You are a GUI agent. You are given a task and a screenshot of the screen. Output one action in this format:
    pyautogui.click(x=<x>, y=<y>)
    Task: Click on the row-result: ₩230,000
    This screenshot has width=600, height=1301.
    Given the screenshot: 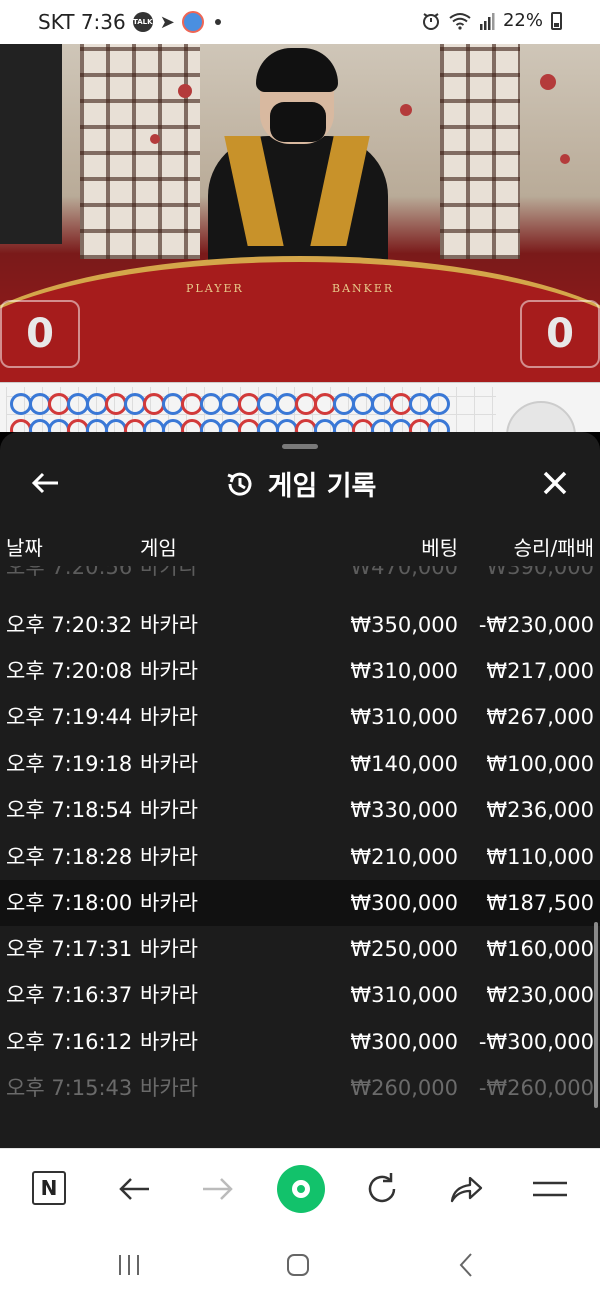 What is the action you would take?
    pyautogui.click(x=540, y=995)
    